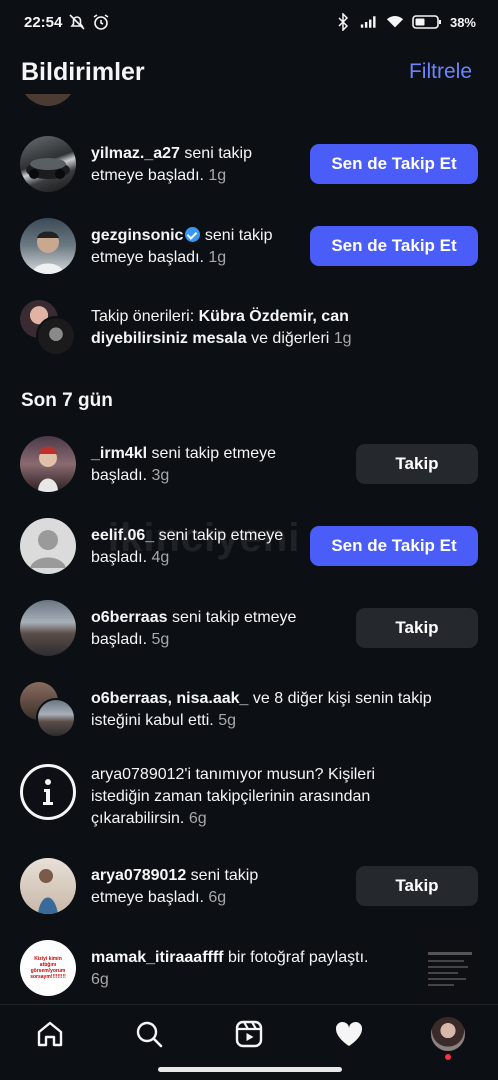 This screenshot has height=1080, width=498. What do you see at coordinates (194, 628) in the screenshot?
I see `notification-text: o6berraas seni takip etmeye başladı. 5g` at bounding box center [194, 628].